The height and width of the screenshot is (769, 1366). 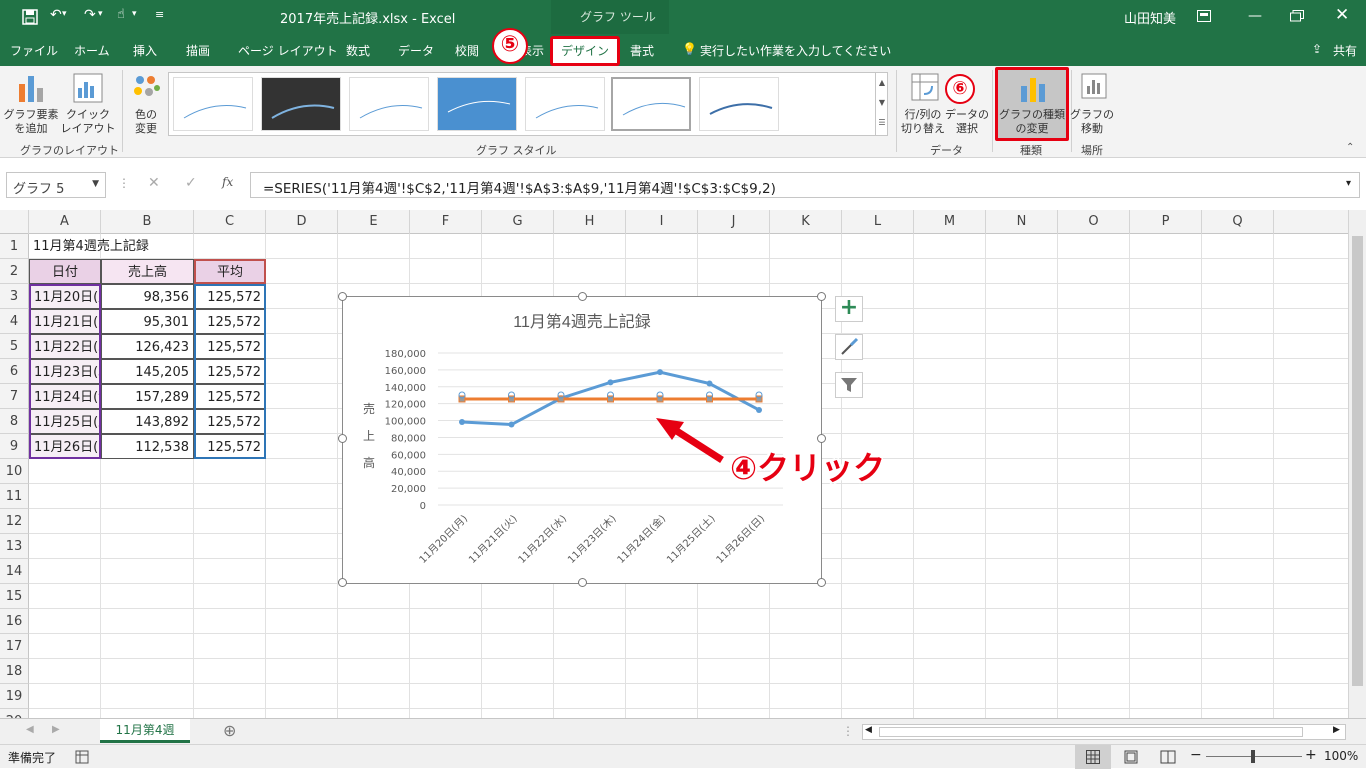 I want to click on column-header-a: A, so click(x=65, y=222).